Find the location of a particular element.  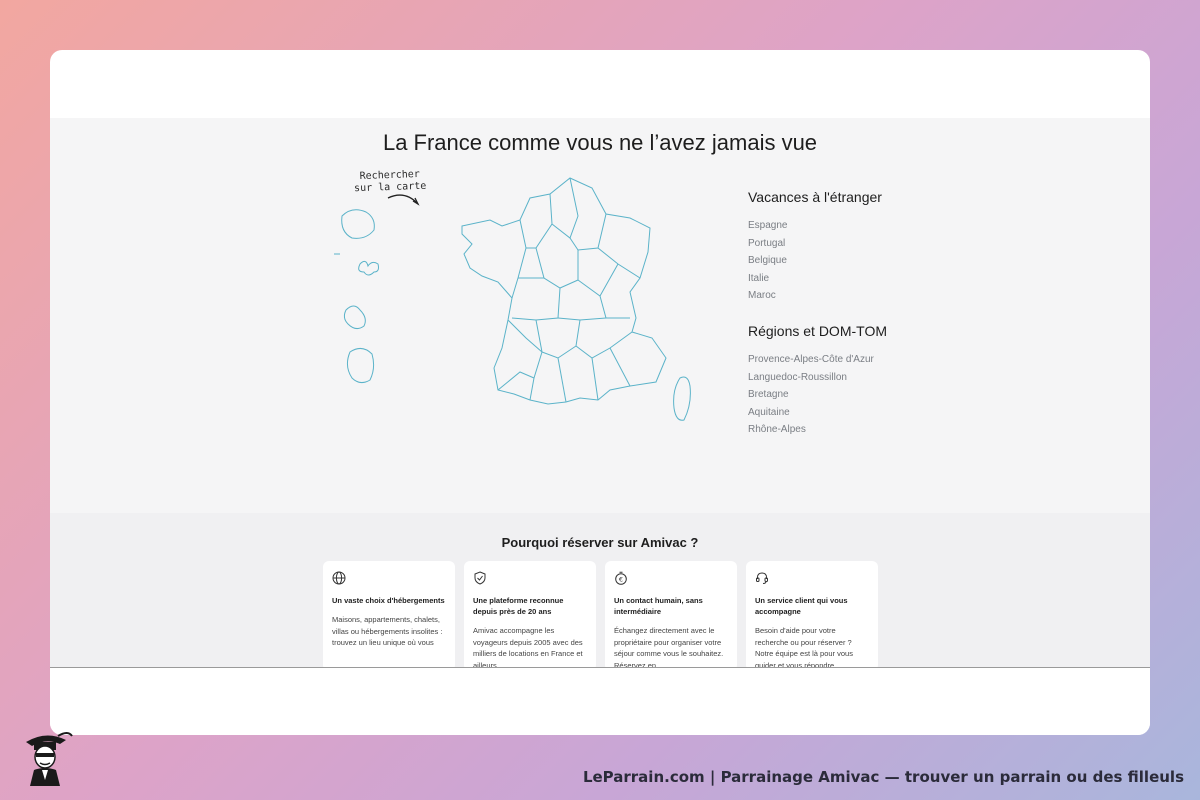

dom-tom-guadeloupe is located at coordinates (356, 264).